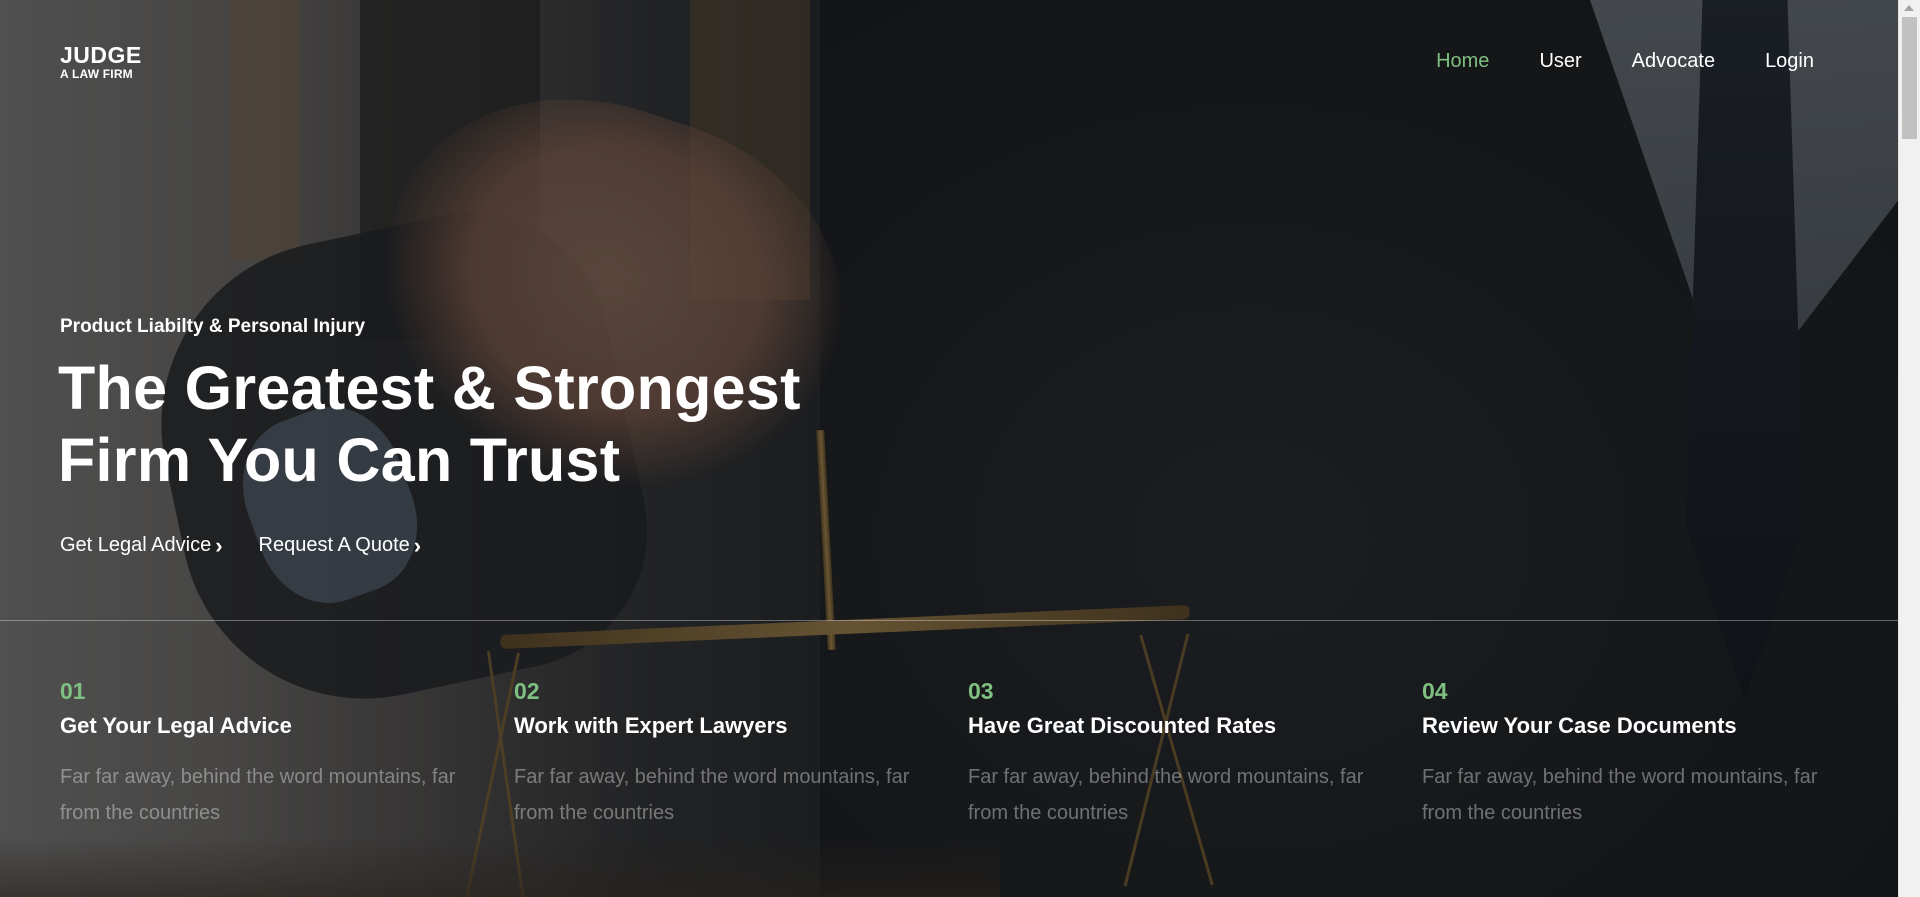 This screenshot has height=897, width=1920. Describe the element at coordinates (429, 388) in the screenshot. I see `hero-title-line-1: The Greatest & Strongest` at that location.